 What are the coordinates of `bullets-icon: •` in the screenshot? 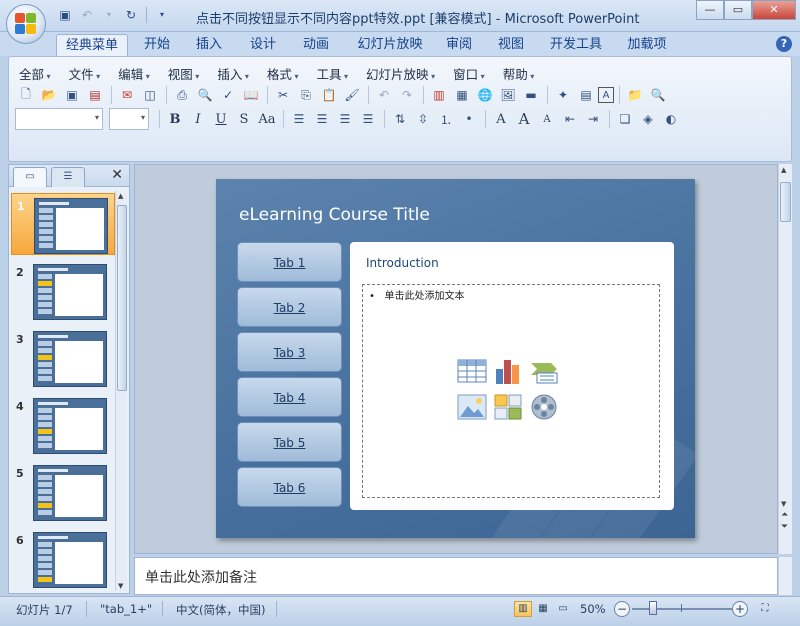 It's located at (469, 119).